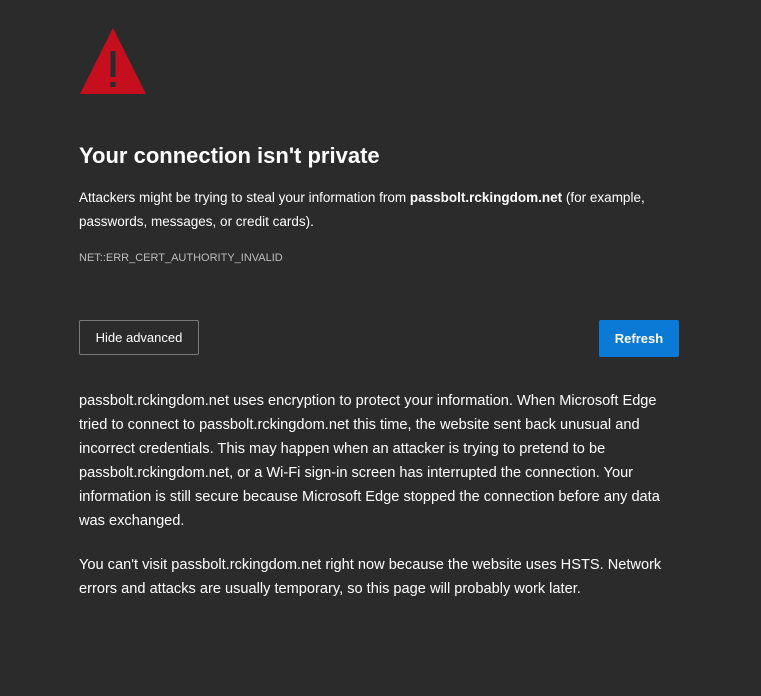 The width and height of the screenshot is (761, 696). Describe the element at coordinates (639, 338) in the screenshot. I see `refresh-button: Refresh` at that location.